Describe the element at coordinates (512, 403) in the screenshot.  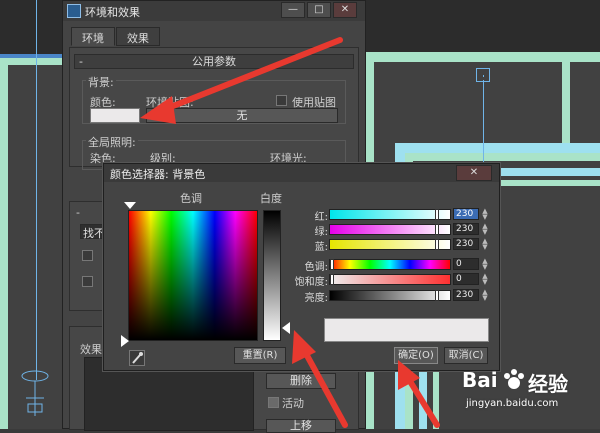
I see `watermark-url: jingyan.baidu.com` at that location.